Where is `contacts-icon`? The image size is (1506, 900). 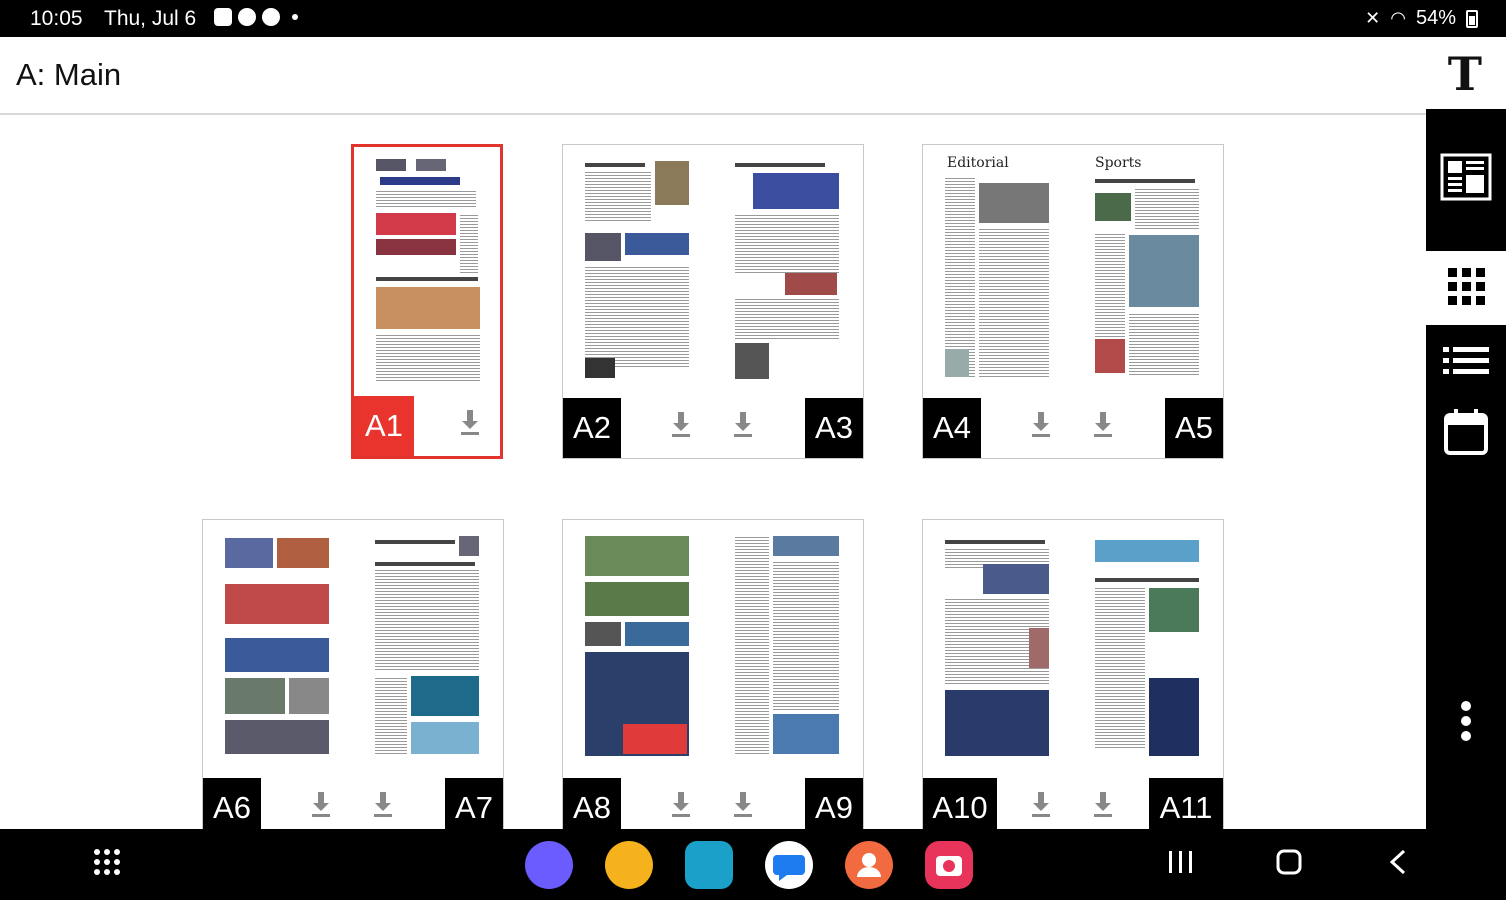 contacts-icon is located at coordinates (869, 865).